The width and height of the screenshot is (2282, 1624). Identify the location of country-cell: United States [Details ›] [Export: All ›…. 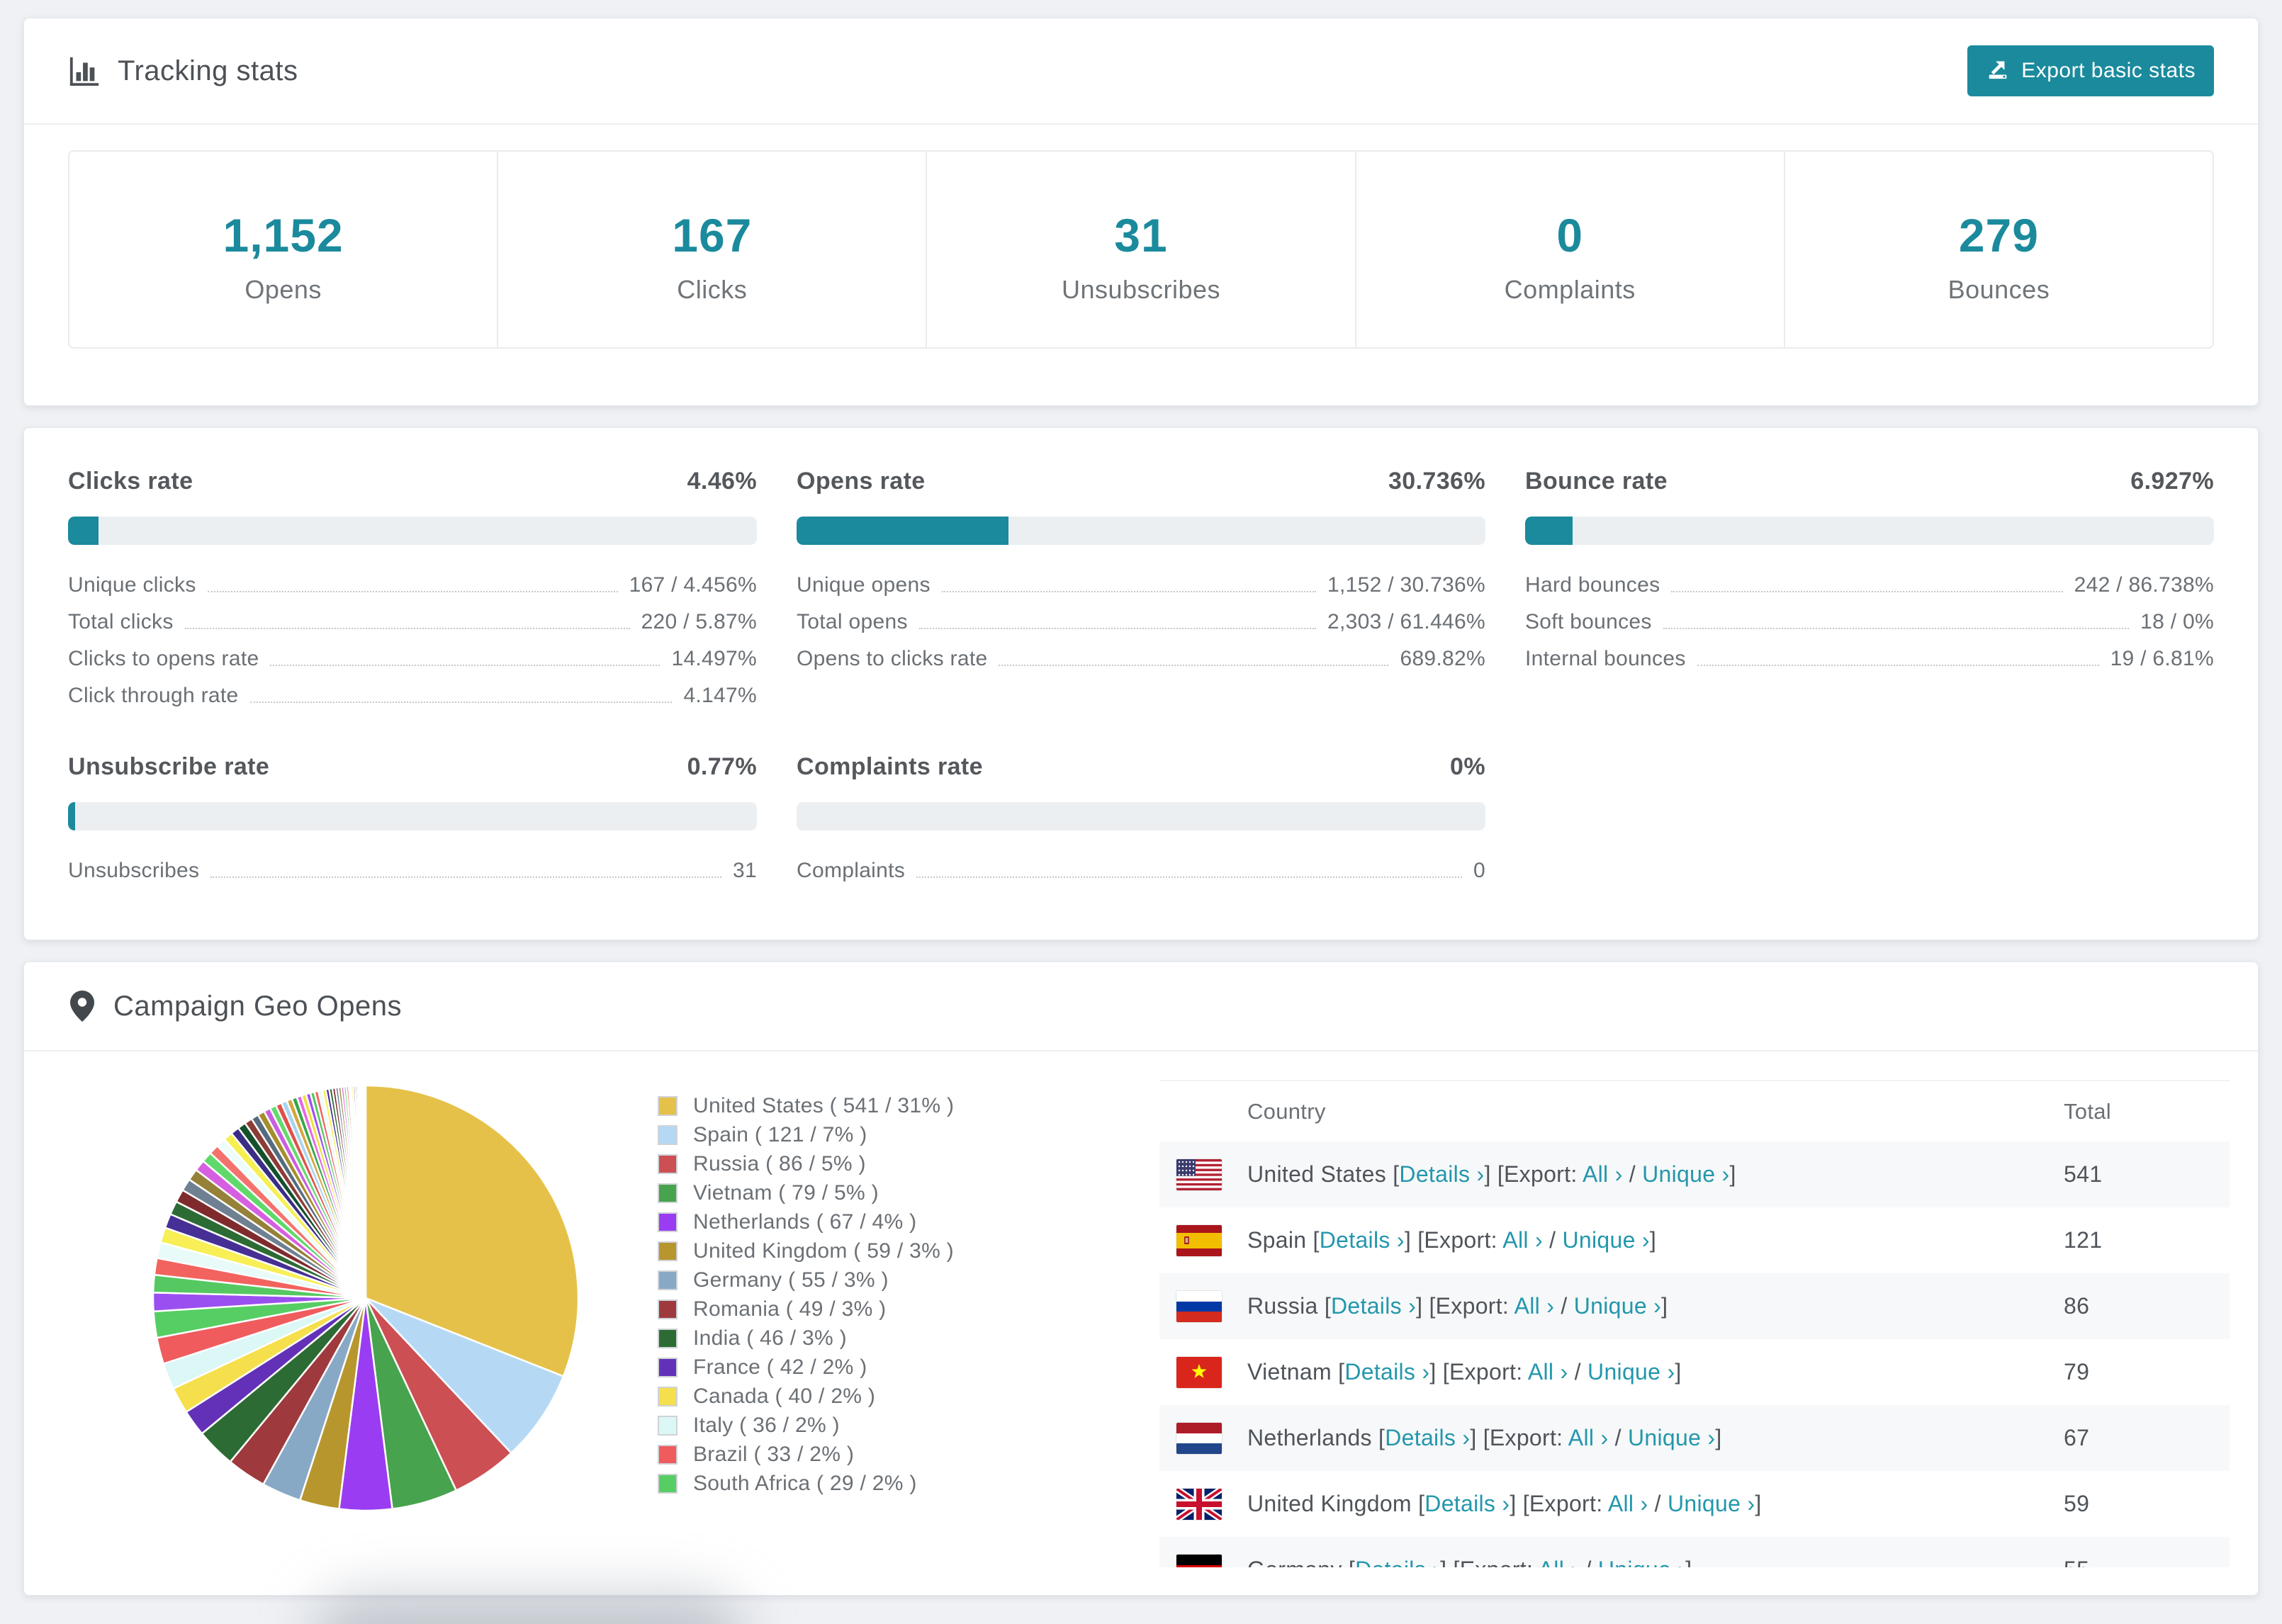
(1620, 1174).